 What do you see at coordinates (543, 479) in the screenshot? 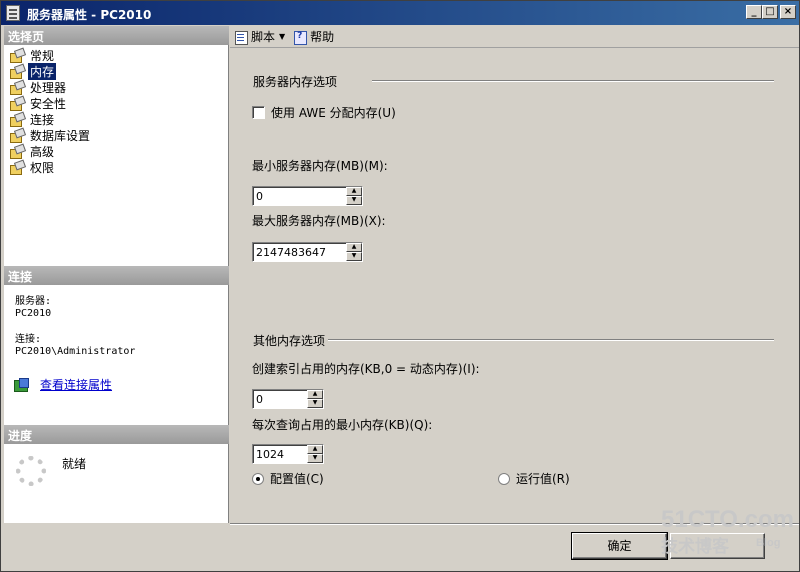
I see `running-values-label: 运行值(R)` at bounding box center [543, 479].